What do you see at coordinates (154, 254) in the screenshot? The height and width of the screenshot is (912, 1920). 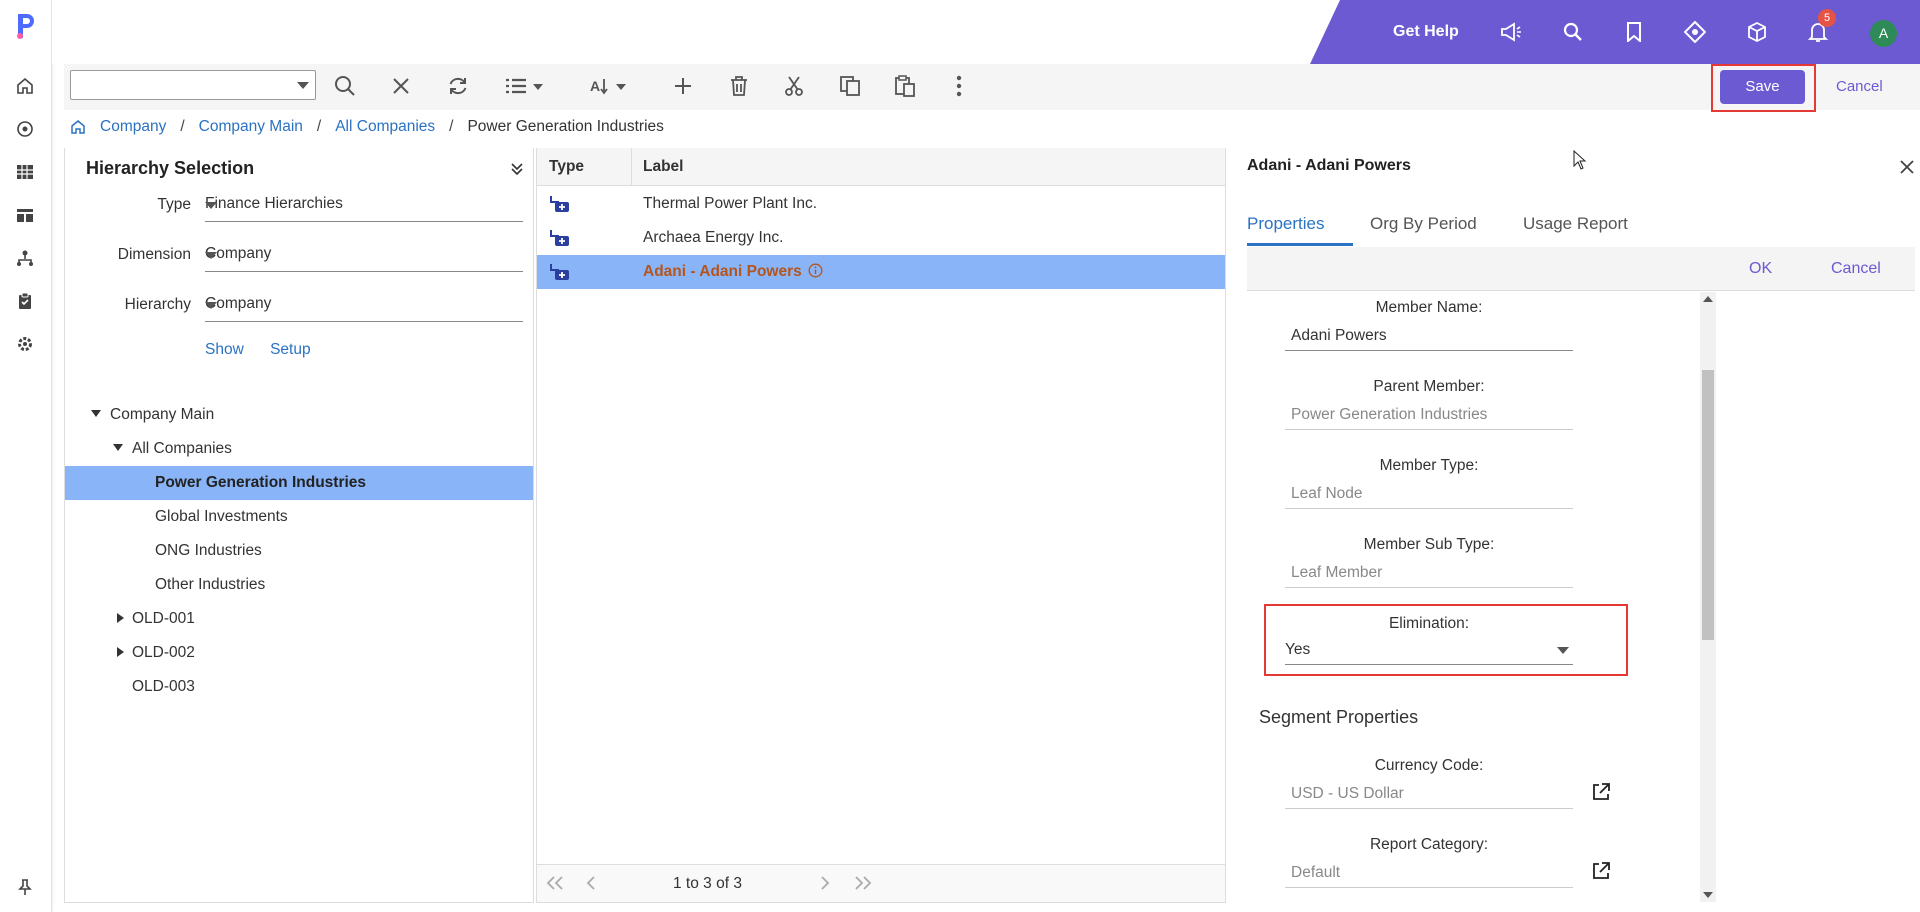 I see `dimension-label: Dimension` at bounding box center [154, 254].